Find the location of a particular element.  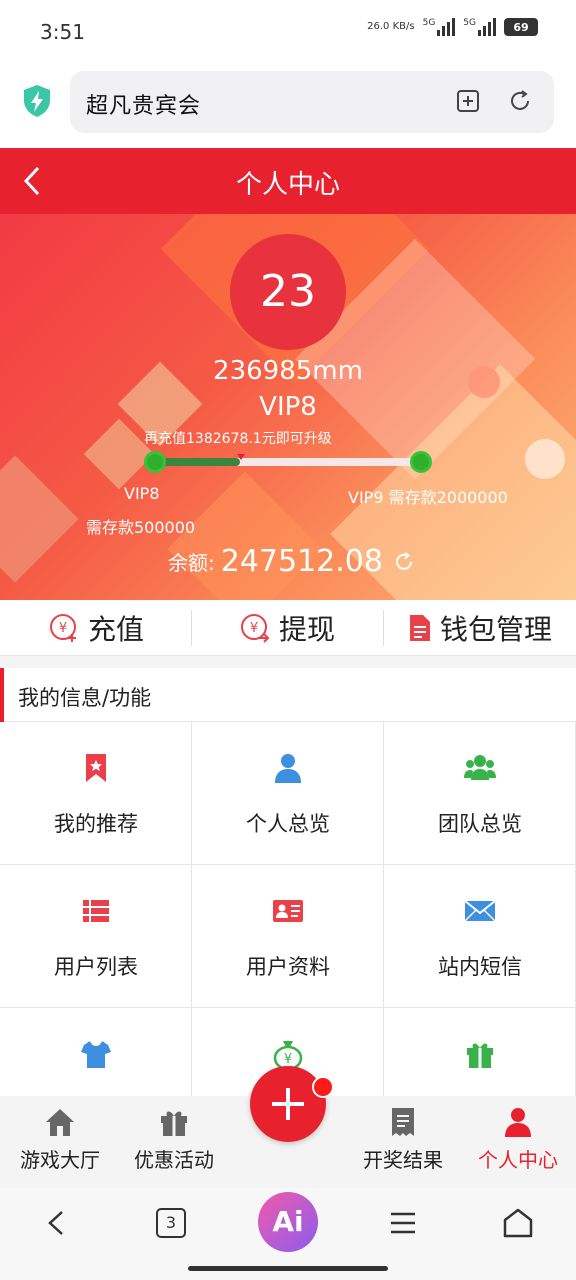

wallet-doc-icon is located at coordinates (420, 628).